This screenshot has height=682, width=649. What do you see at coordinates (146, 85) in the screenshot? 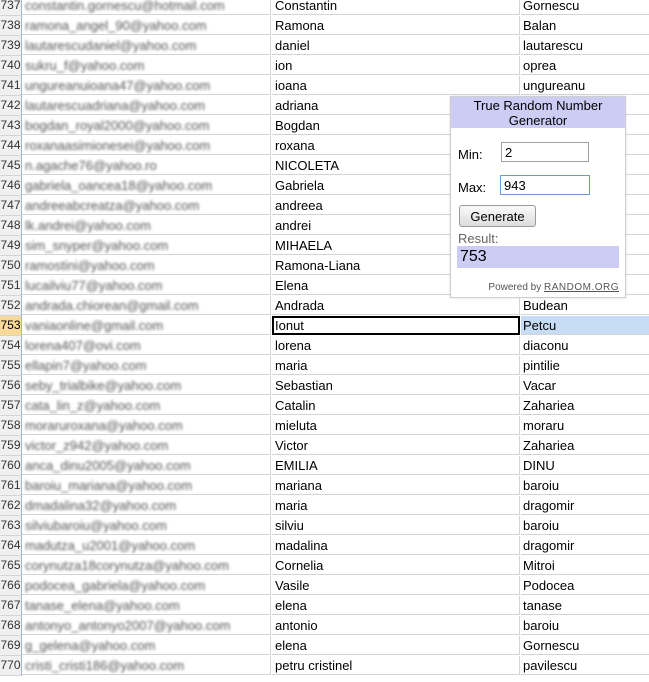
I see `email-cell: ungureanuioana47@yahoo.com` at bounding box center [146, 85].